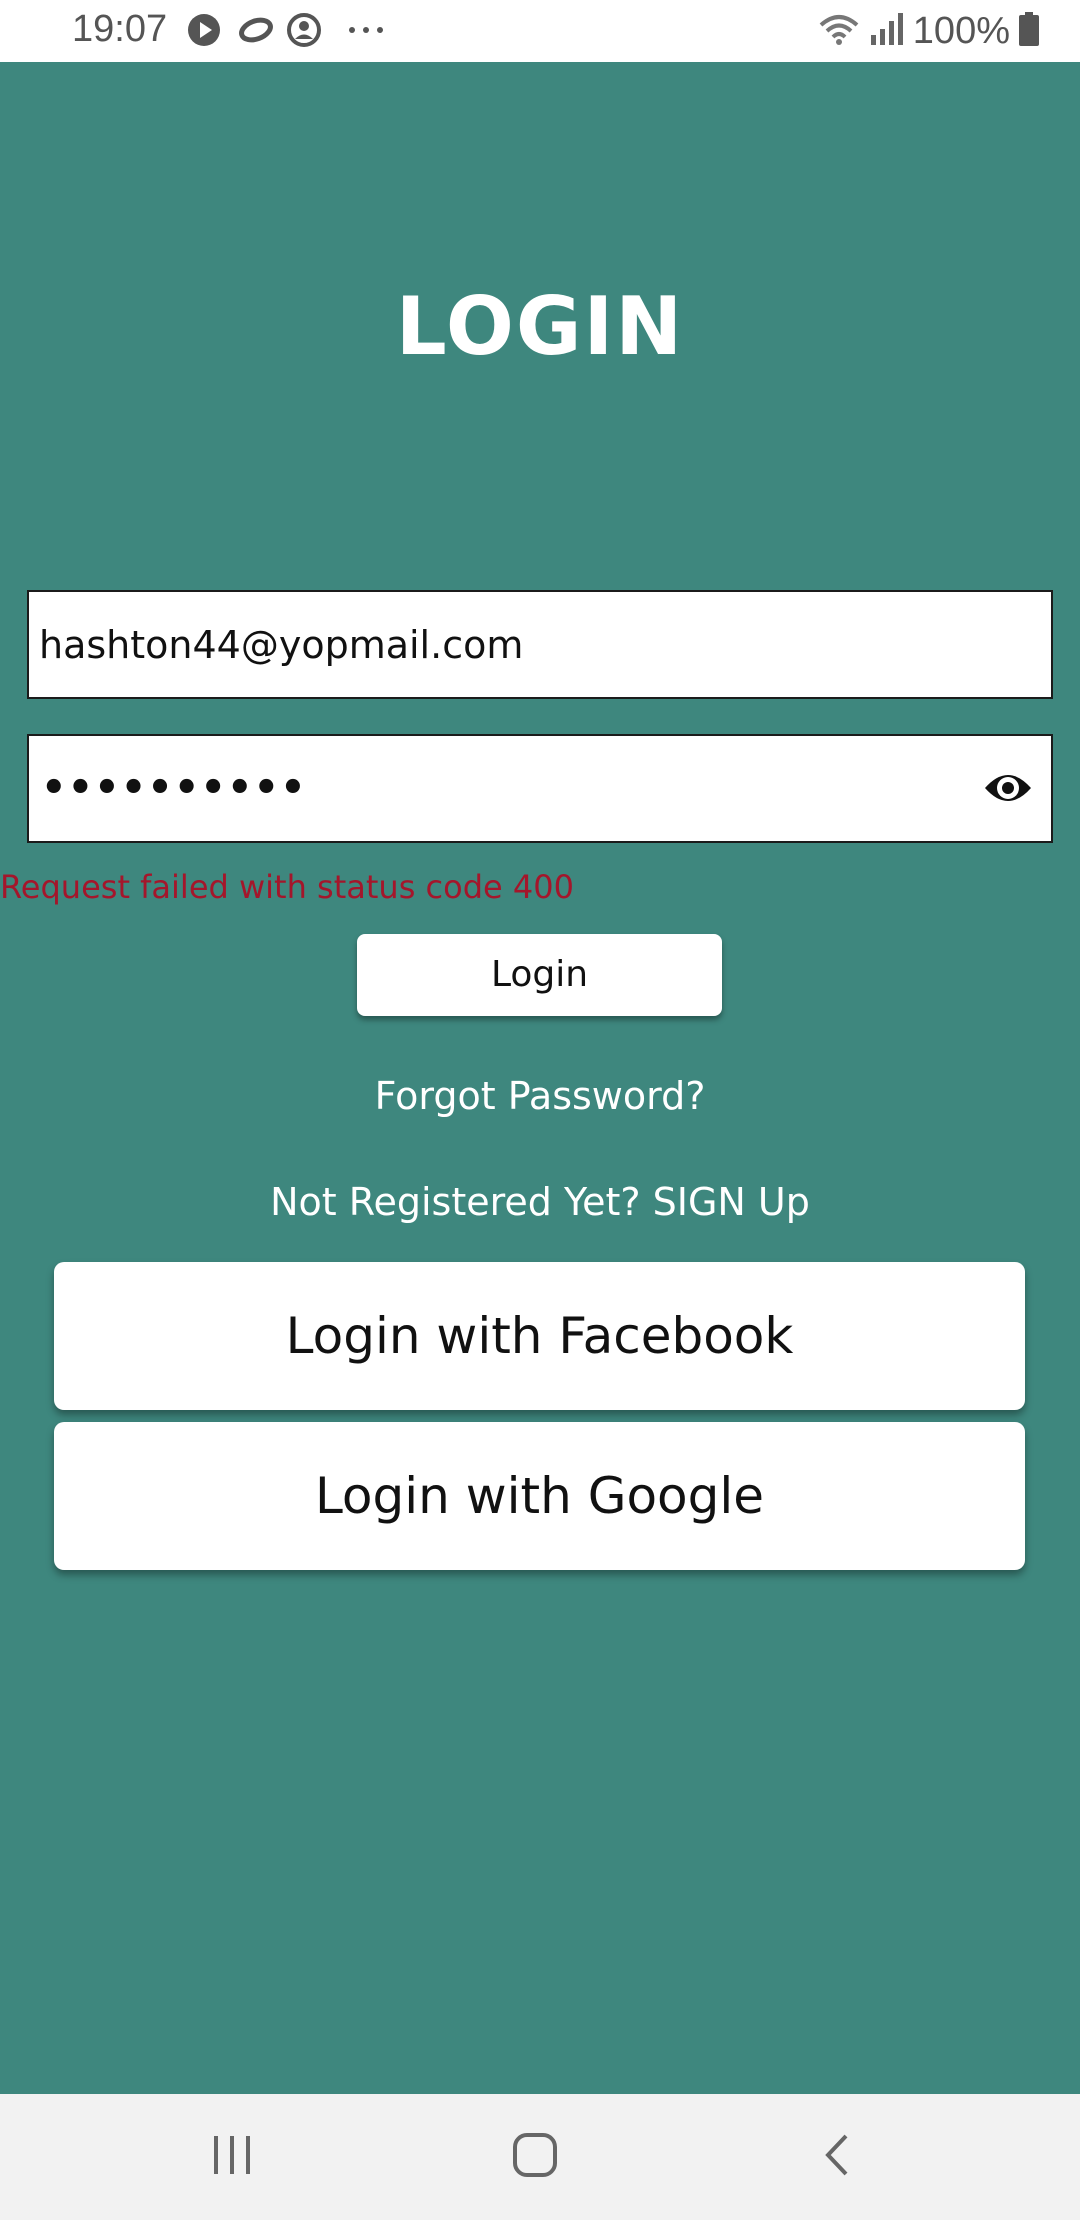 The width and height of the screenshot is (1080, 2220). What do you see at coordinates (204, 32) in the screenshot?
I see `play-icon` at bounding box center [204, 32].